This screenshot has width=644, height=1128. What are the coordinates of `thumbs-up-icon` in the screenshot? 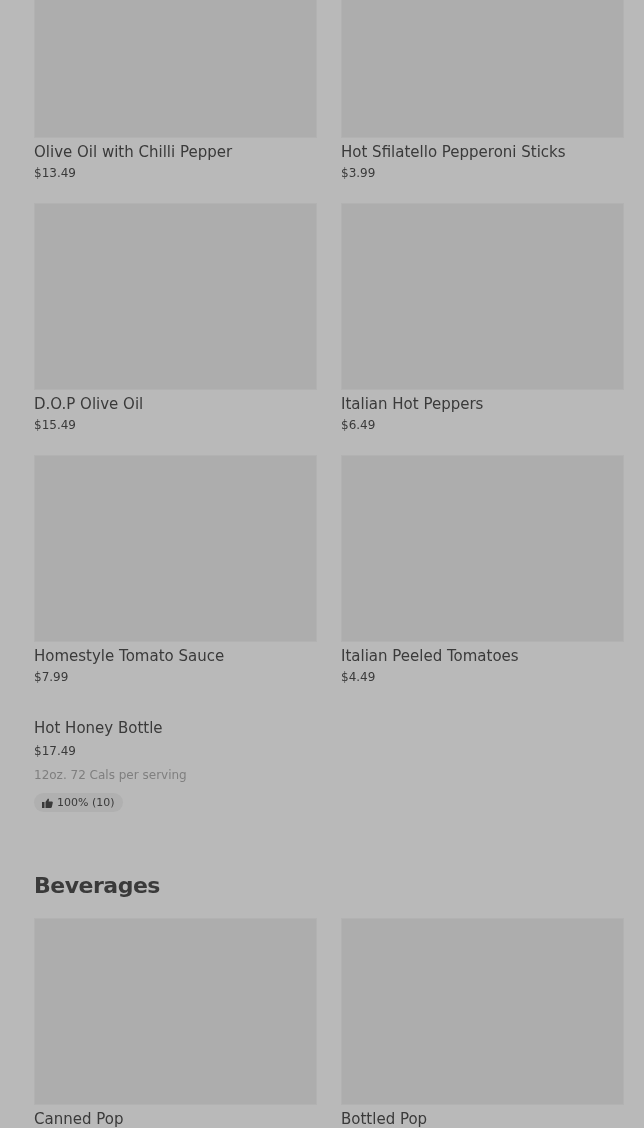 It's located at (47, 802).